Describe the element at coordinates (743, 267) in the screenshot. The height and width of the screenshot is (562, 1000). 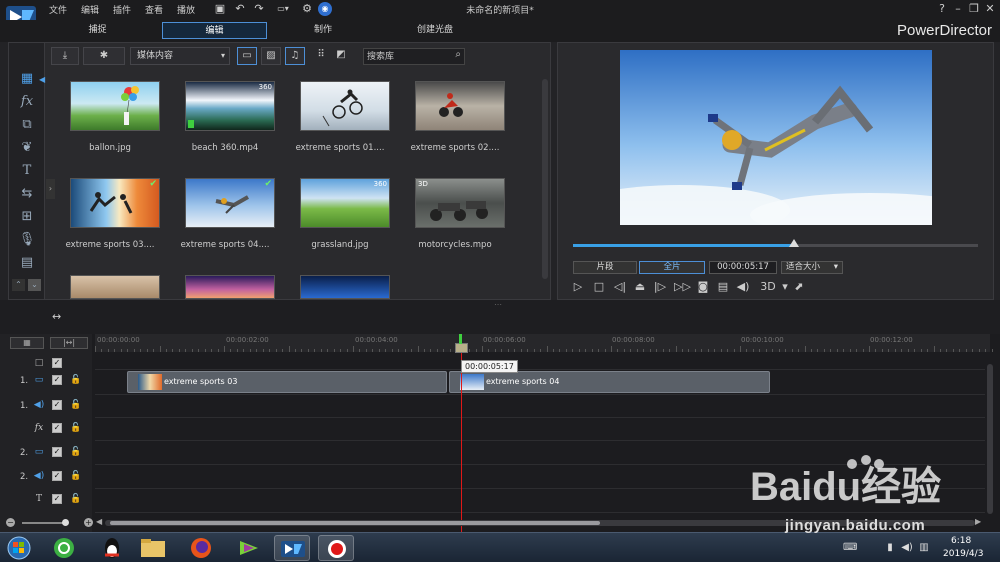
I see `timecode-display: 00:00:05:17` at that location.